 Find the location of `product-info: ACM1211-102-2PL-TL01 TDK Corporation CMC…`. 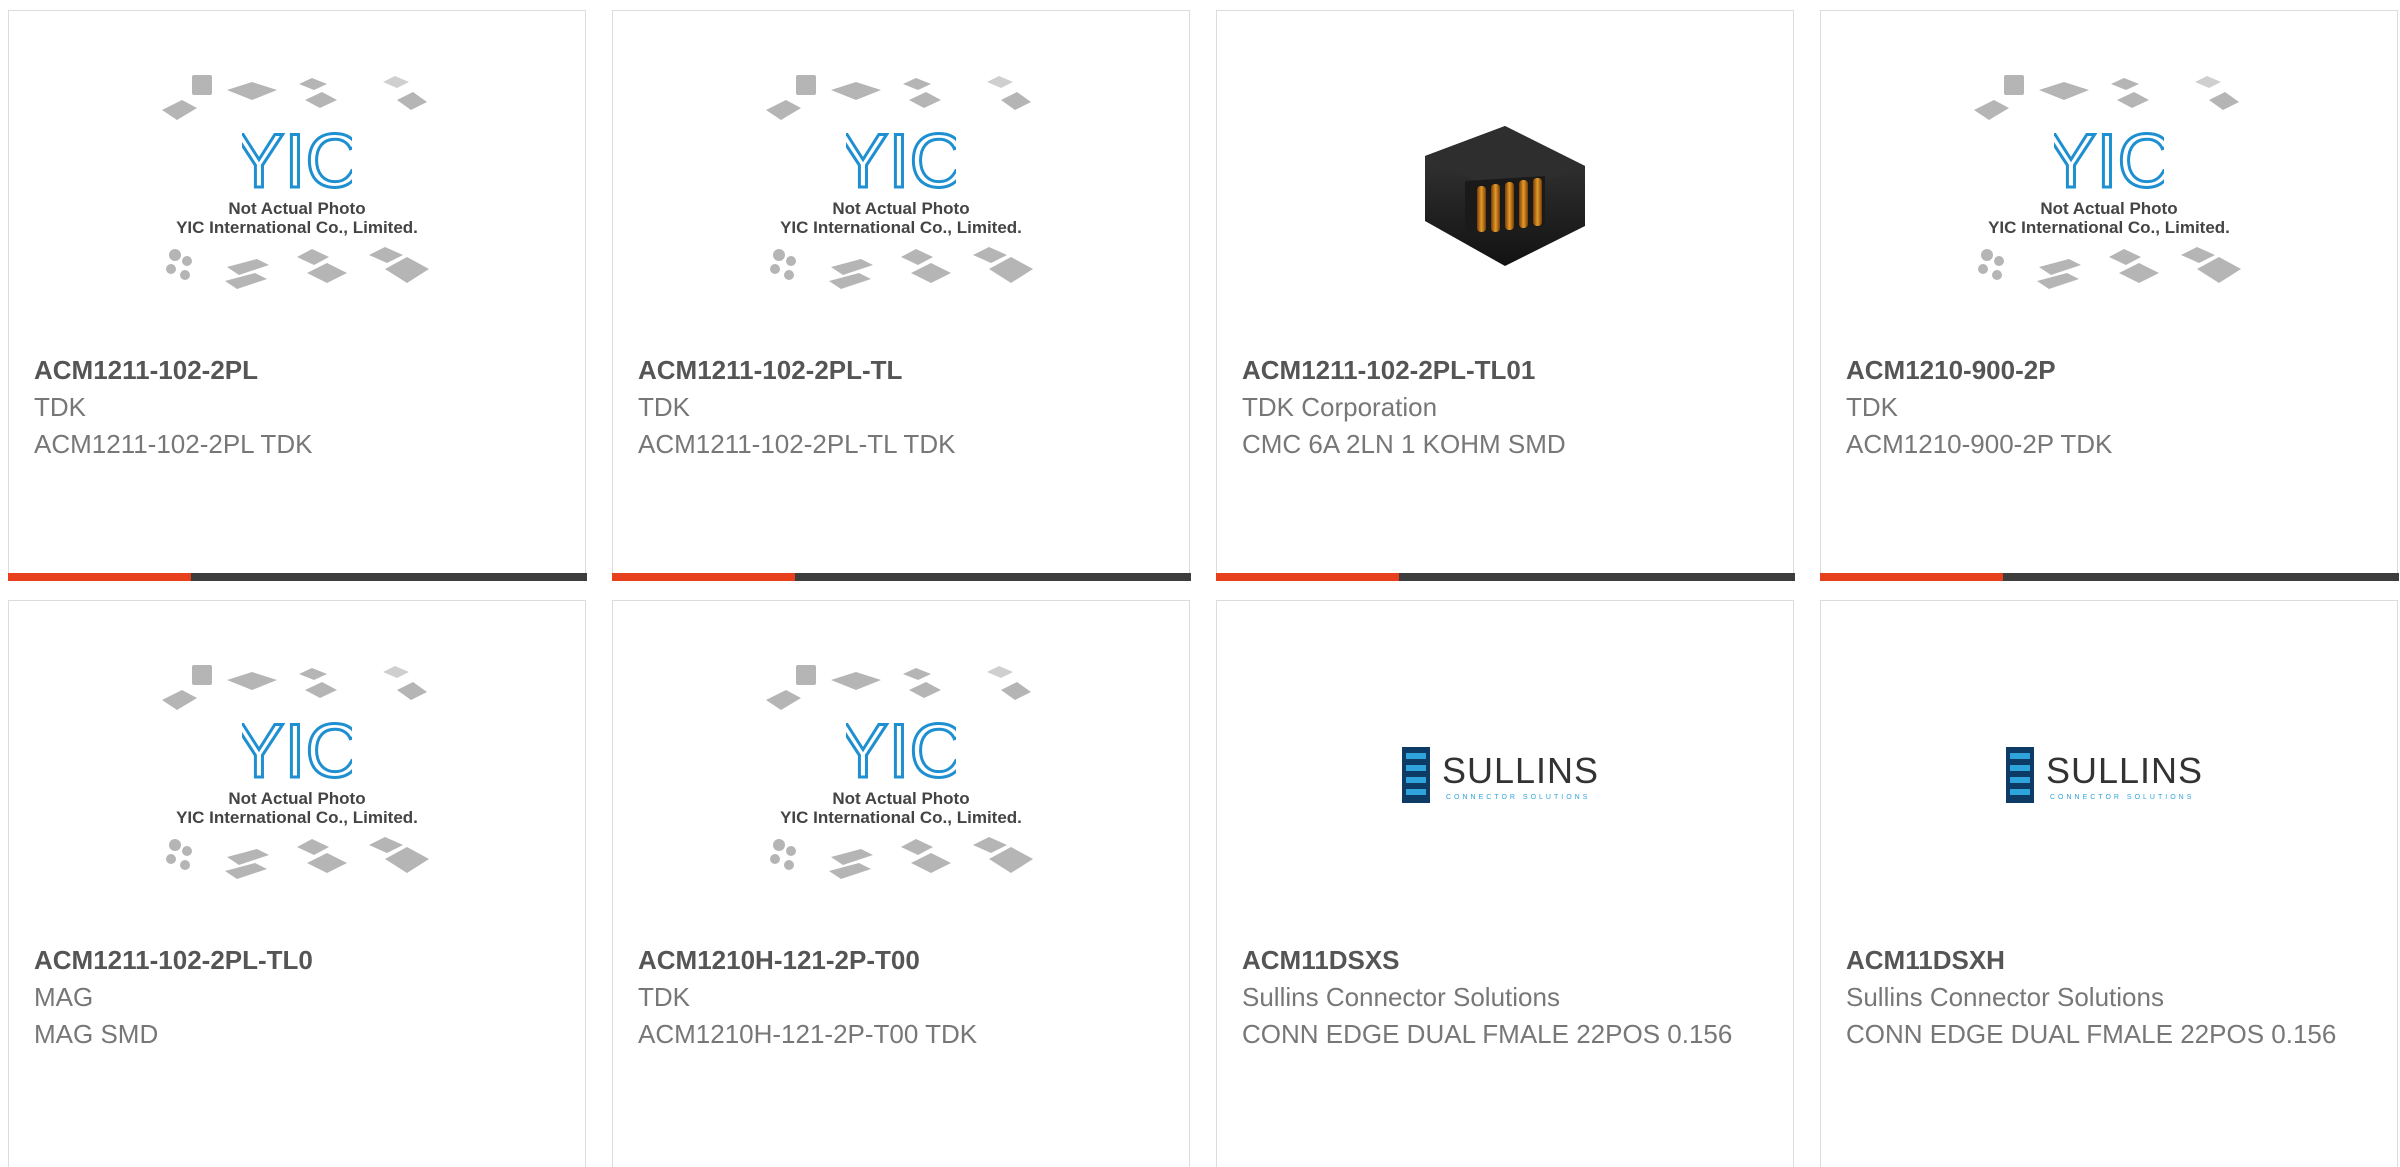

product-info: ACM1211-102-2PL-TL01 TDK Corporation CMC… is located at coordinates (1507, 407).